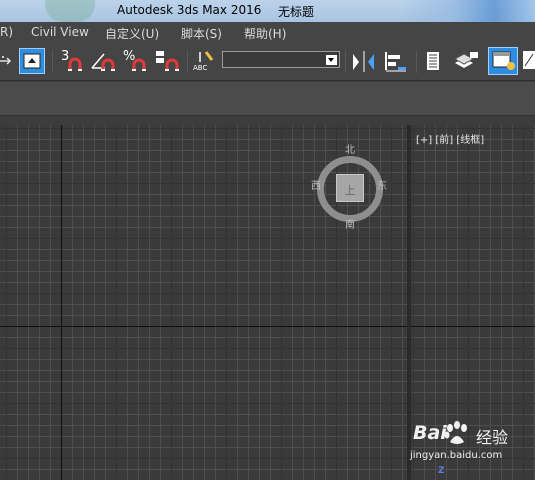 The image size is (535, 480). Describe the element at coordinates (456, 455) in the screenshot. I see `watermark-url: jingyan.baidu.com` at that location.